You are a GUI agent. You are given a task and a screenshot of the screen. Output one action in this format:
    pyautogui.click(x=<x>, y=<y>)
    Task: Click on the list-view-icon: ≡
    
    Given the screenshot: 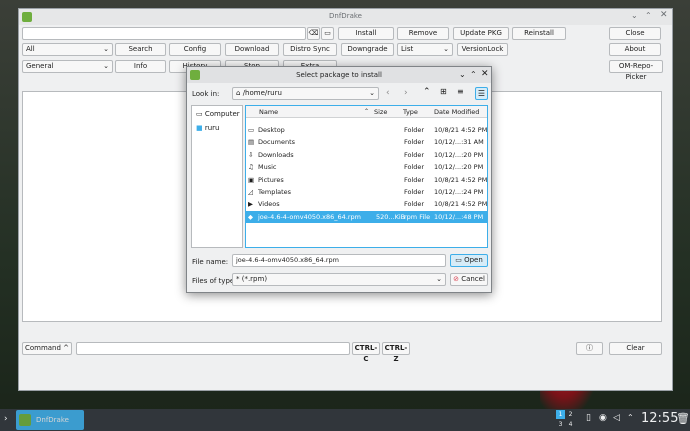 What is the action you would take?
    pyautogui.click(x=460, y=91)
    